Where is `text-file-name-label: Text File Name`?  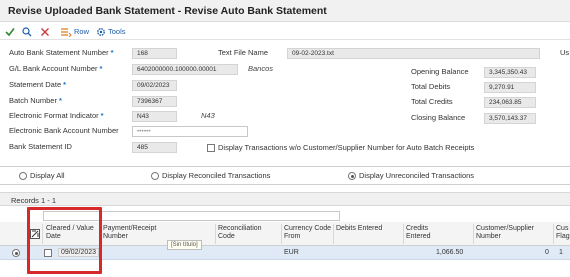
text-file-name-label: Text File Name is located at coordinates (243, 52).